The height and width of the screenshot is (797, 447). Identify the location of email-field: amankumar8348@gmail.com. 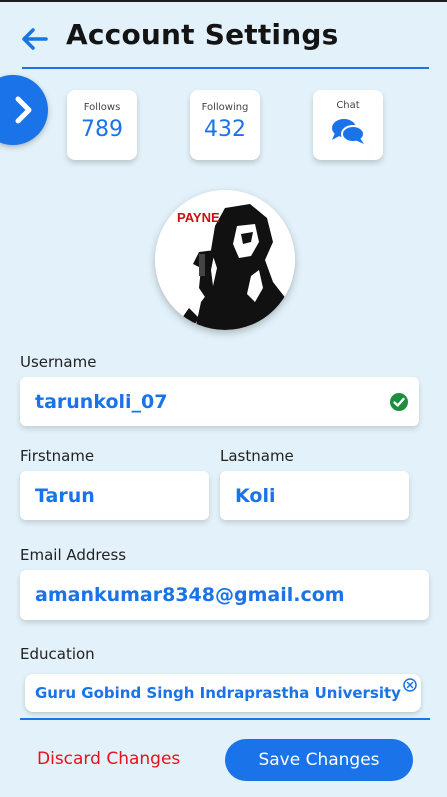
(224, 595).